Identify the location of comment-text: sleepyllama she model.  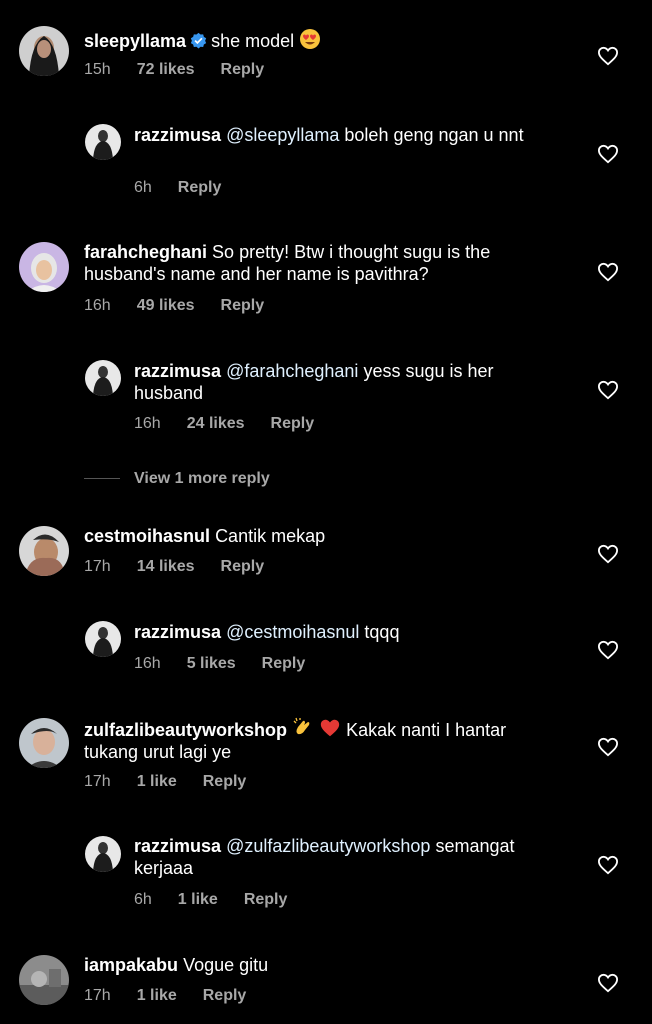
(319, 40).